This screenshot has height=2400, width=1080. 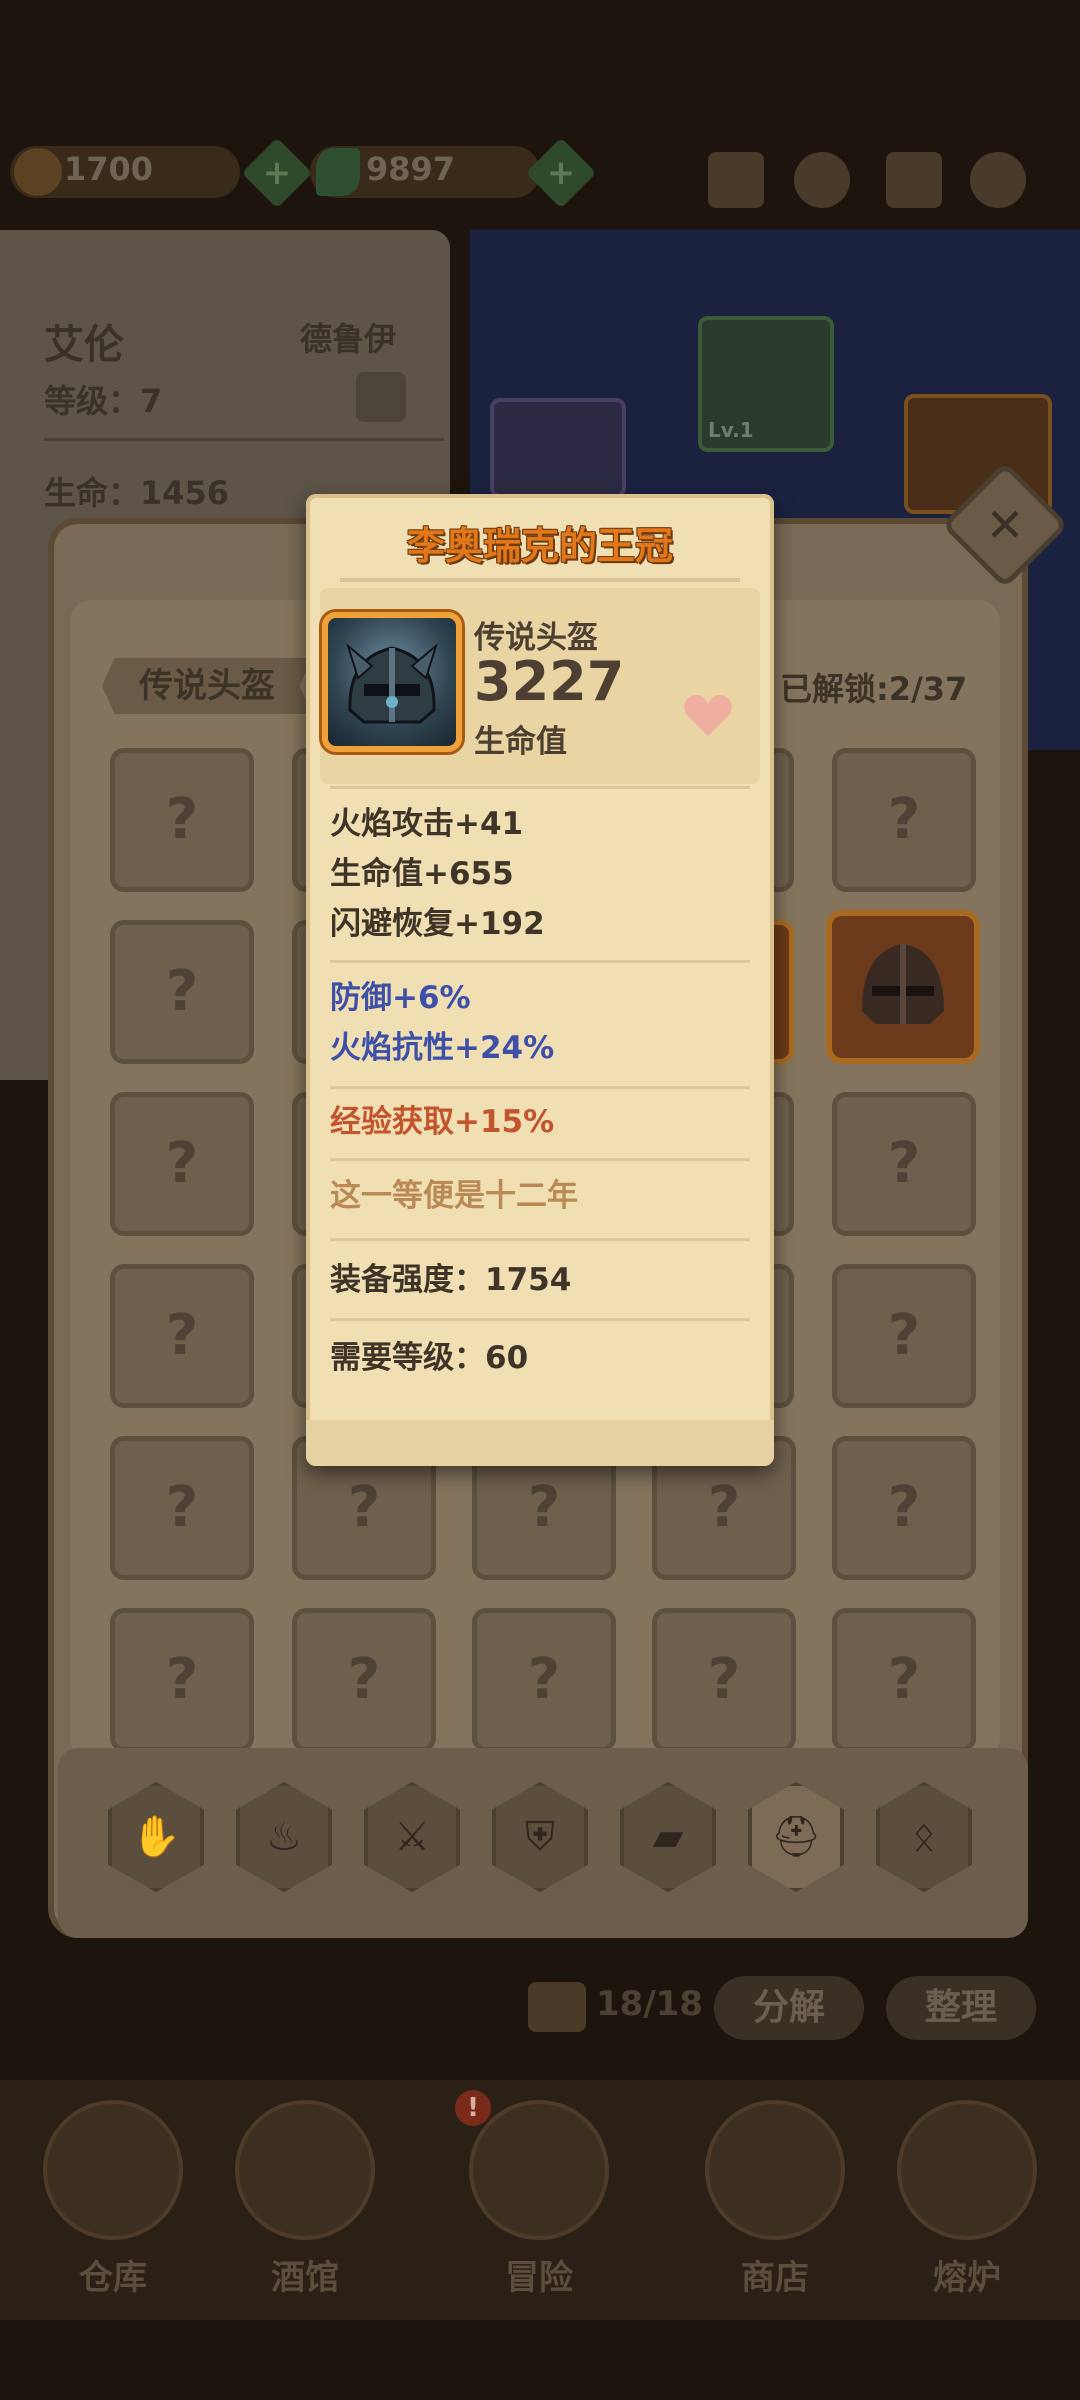 I want to click on equipment-power: 装备强度：1754, so click(x=451, y=1280).